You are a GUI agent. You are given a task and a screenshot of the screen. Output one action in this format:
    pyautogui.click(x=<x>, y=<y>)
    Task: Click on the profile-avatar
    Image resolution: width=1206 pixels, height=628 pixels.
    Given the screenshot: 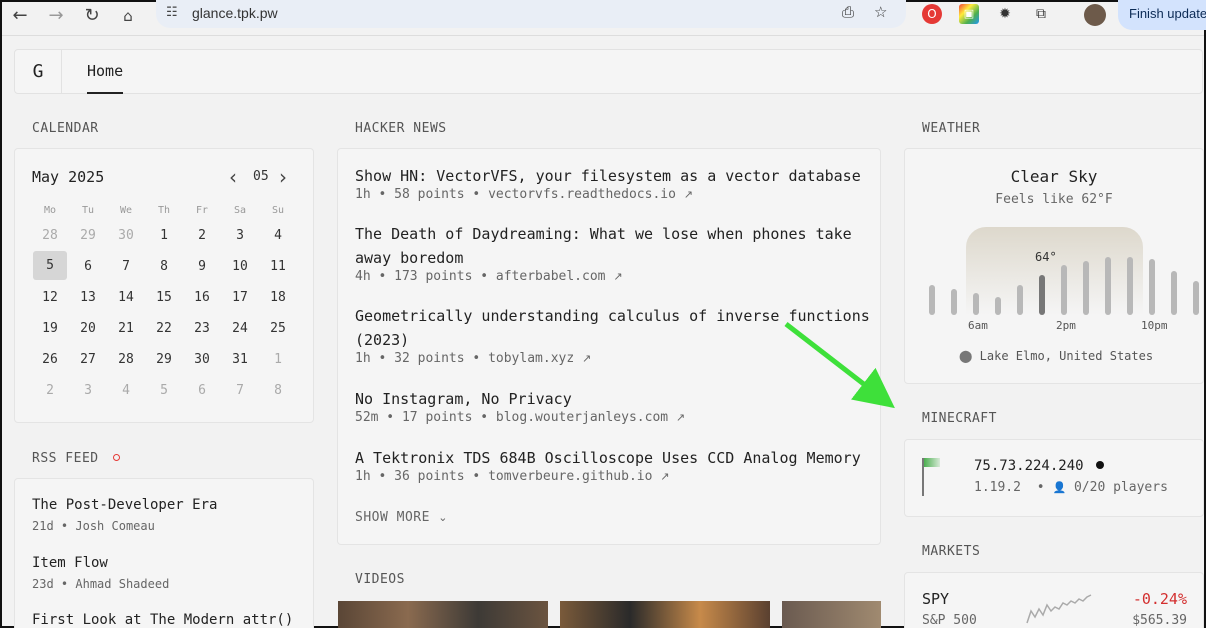 What is the action you would take?
    pyautogui.click(x=1095, y=15)
    